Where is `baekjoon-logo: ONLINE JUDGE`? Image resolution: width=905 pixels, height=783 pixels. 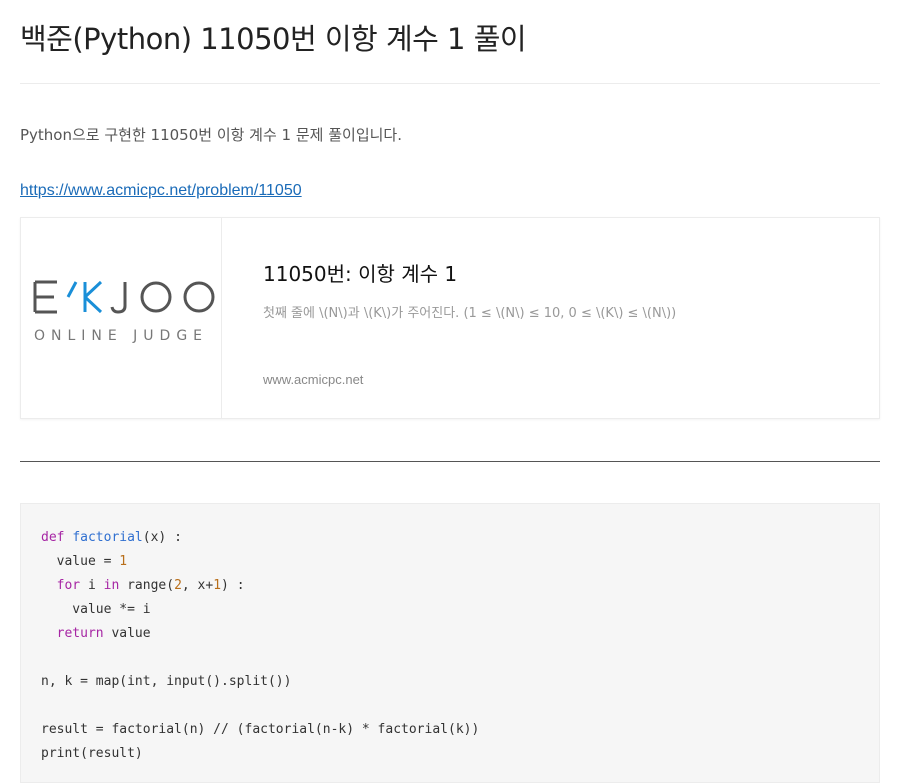 baekjoon-logo: ONLINE JUDGE is located at coordinates (121, 318).